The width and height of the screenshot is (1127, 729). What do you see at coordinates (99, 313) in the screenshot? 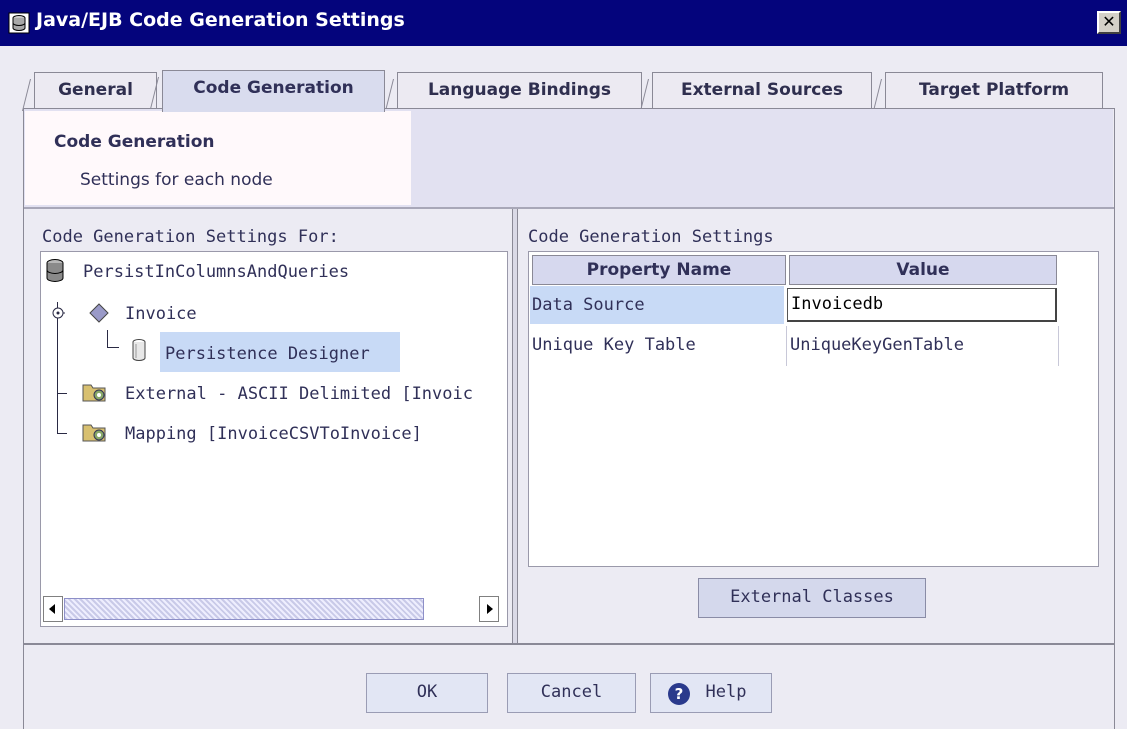
I see `diamond-icon` at bounding box center [99, 313].